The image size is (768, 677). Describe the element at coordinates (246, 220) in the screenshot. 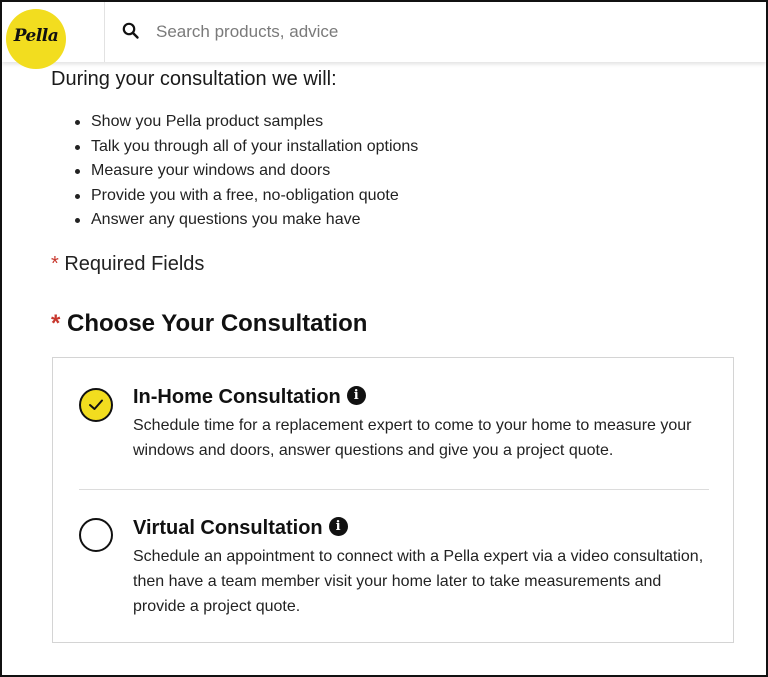

I see `list-item: Answer any questions you make have` at that location.